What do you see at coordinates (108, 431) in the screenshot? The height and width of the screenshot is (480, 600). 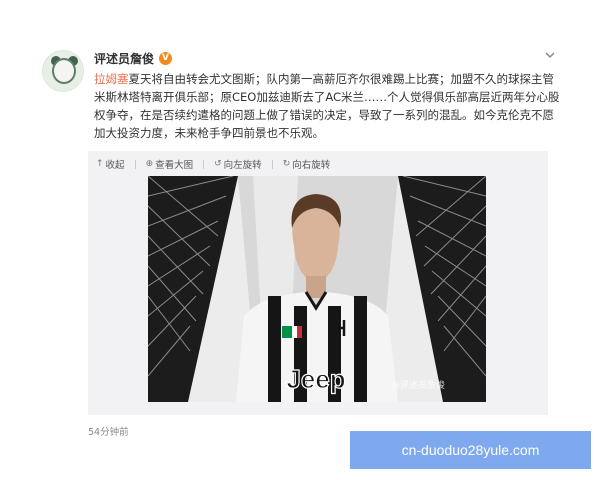 I see `timestamp: 54分钟前` at bounding box center [108, 431].